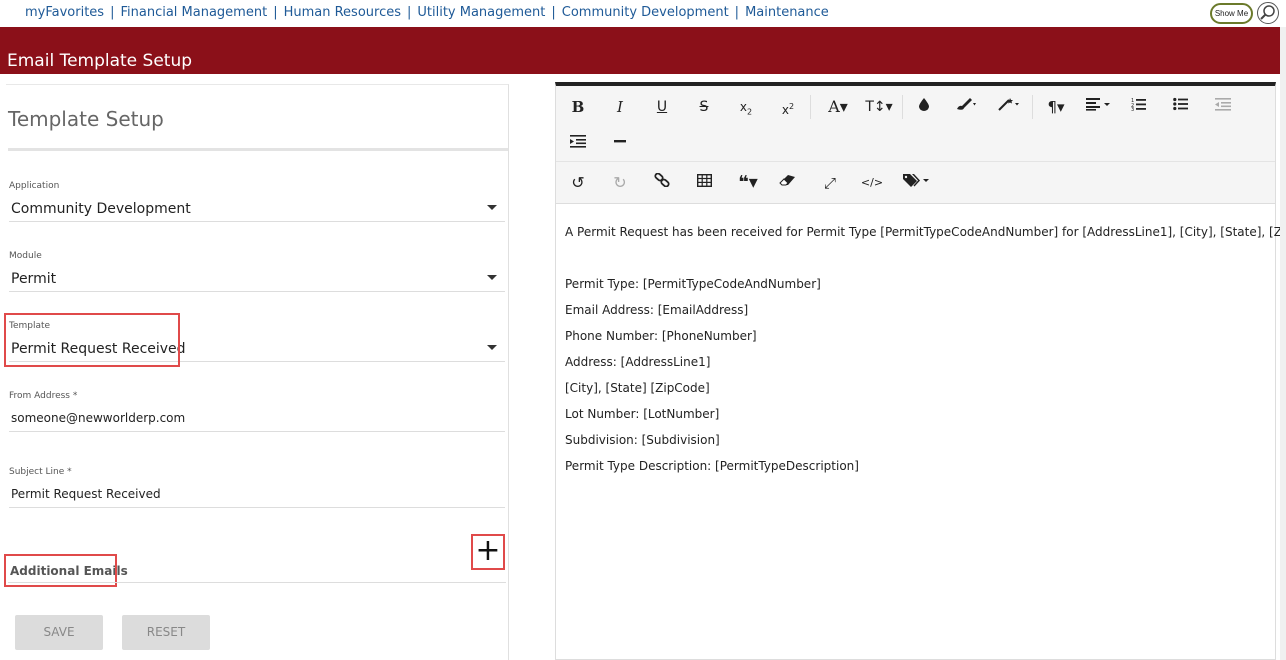  Describe the element at coordinates (1139, 107) in the screenshot. I see `ordered-list-icon: 123` at that location.